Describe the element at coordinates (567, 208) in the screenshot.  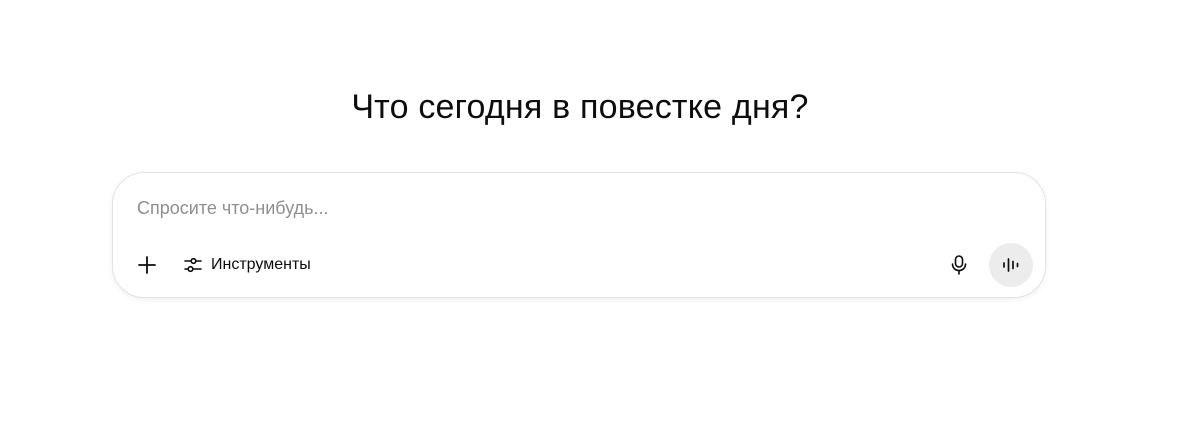
I see `prompt-input` at that location.